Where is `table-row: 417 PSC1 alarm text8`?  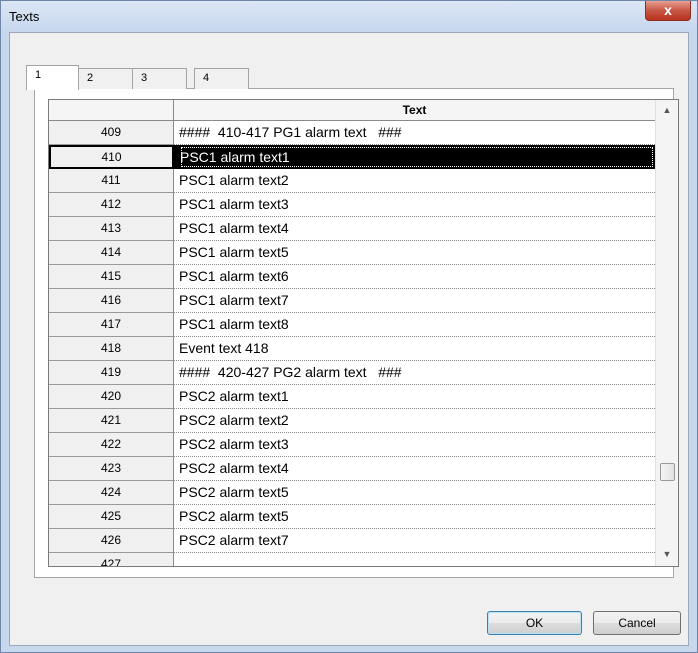 table-row: 417 PSC1 alarm text8 is located at coordinates (352, 325).